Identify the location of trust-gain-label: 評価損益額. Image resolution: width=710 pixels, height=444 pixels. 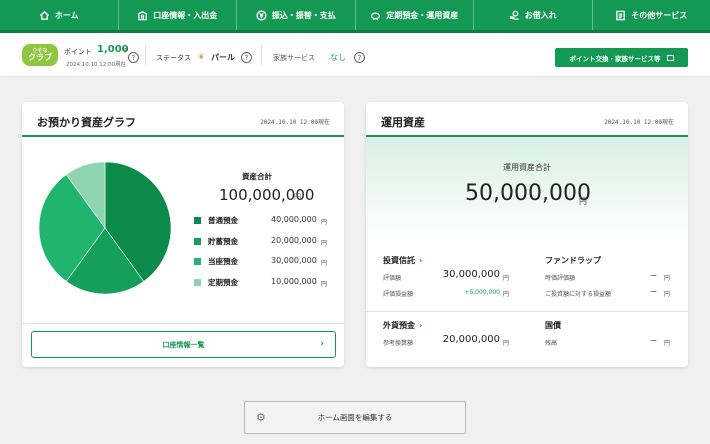
(398, 294).